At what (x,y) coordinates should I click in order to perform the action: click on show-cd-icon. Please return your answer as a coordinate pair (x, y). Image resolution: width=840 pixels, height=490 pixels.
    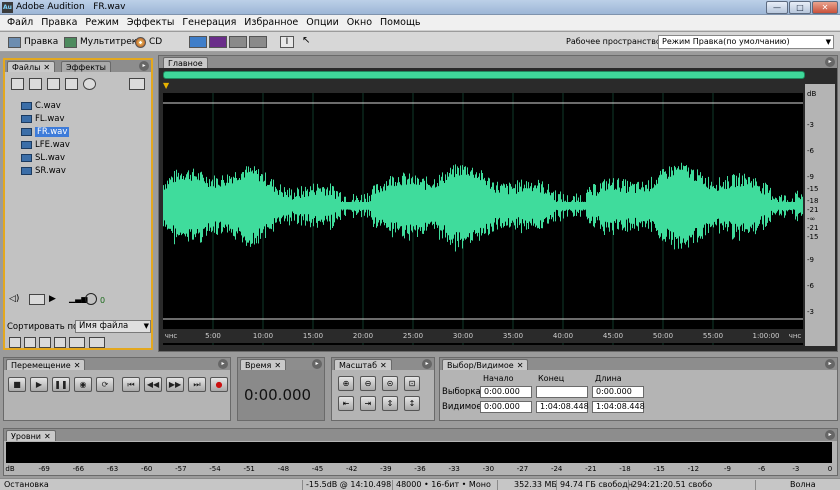
    Looking at the image, I should click on (97, 342).